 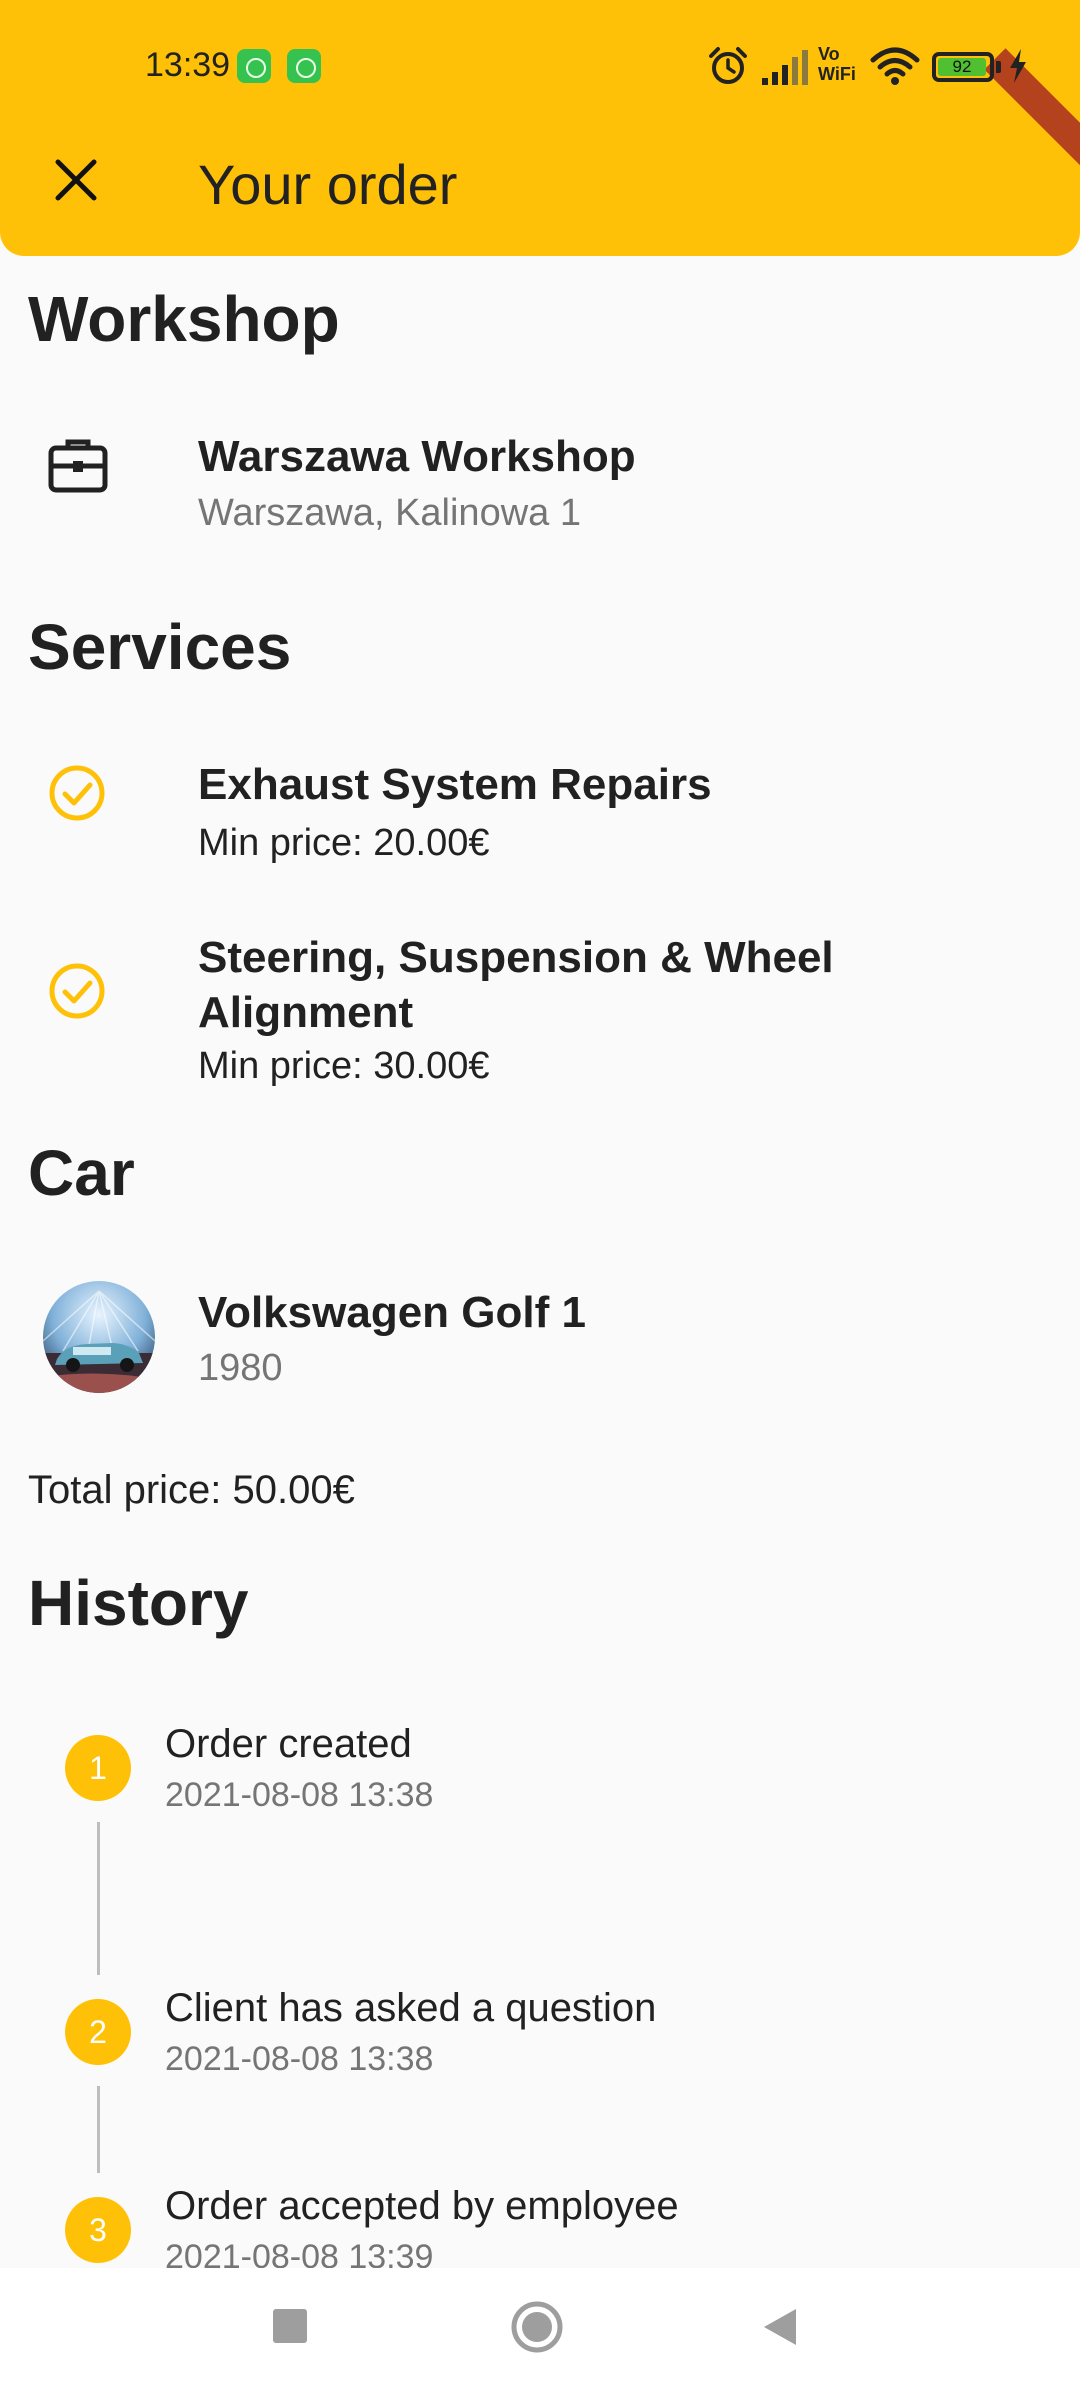 What do you see at coordinates (895, 66) in the screenshot?
I see `wifi-icon` at bounding box center [895, 66].